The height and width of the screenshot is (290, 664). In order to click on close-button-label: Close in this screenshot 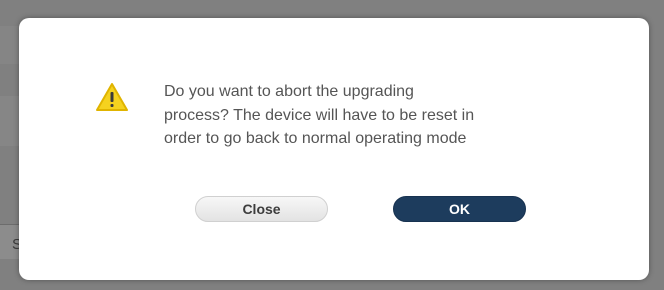, I will do `click(261, 209)`.